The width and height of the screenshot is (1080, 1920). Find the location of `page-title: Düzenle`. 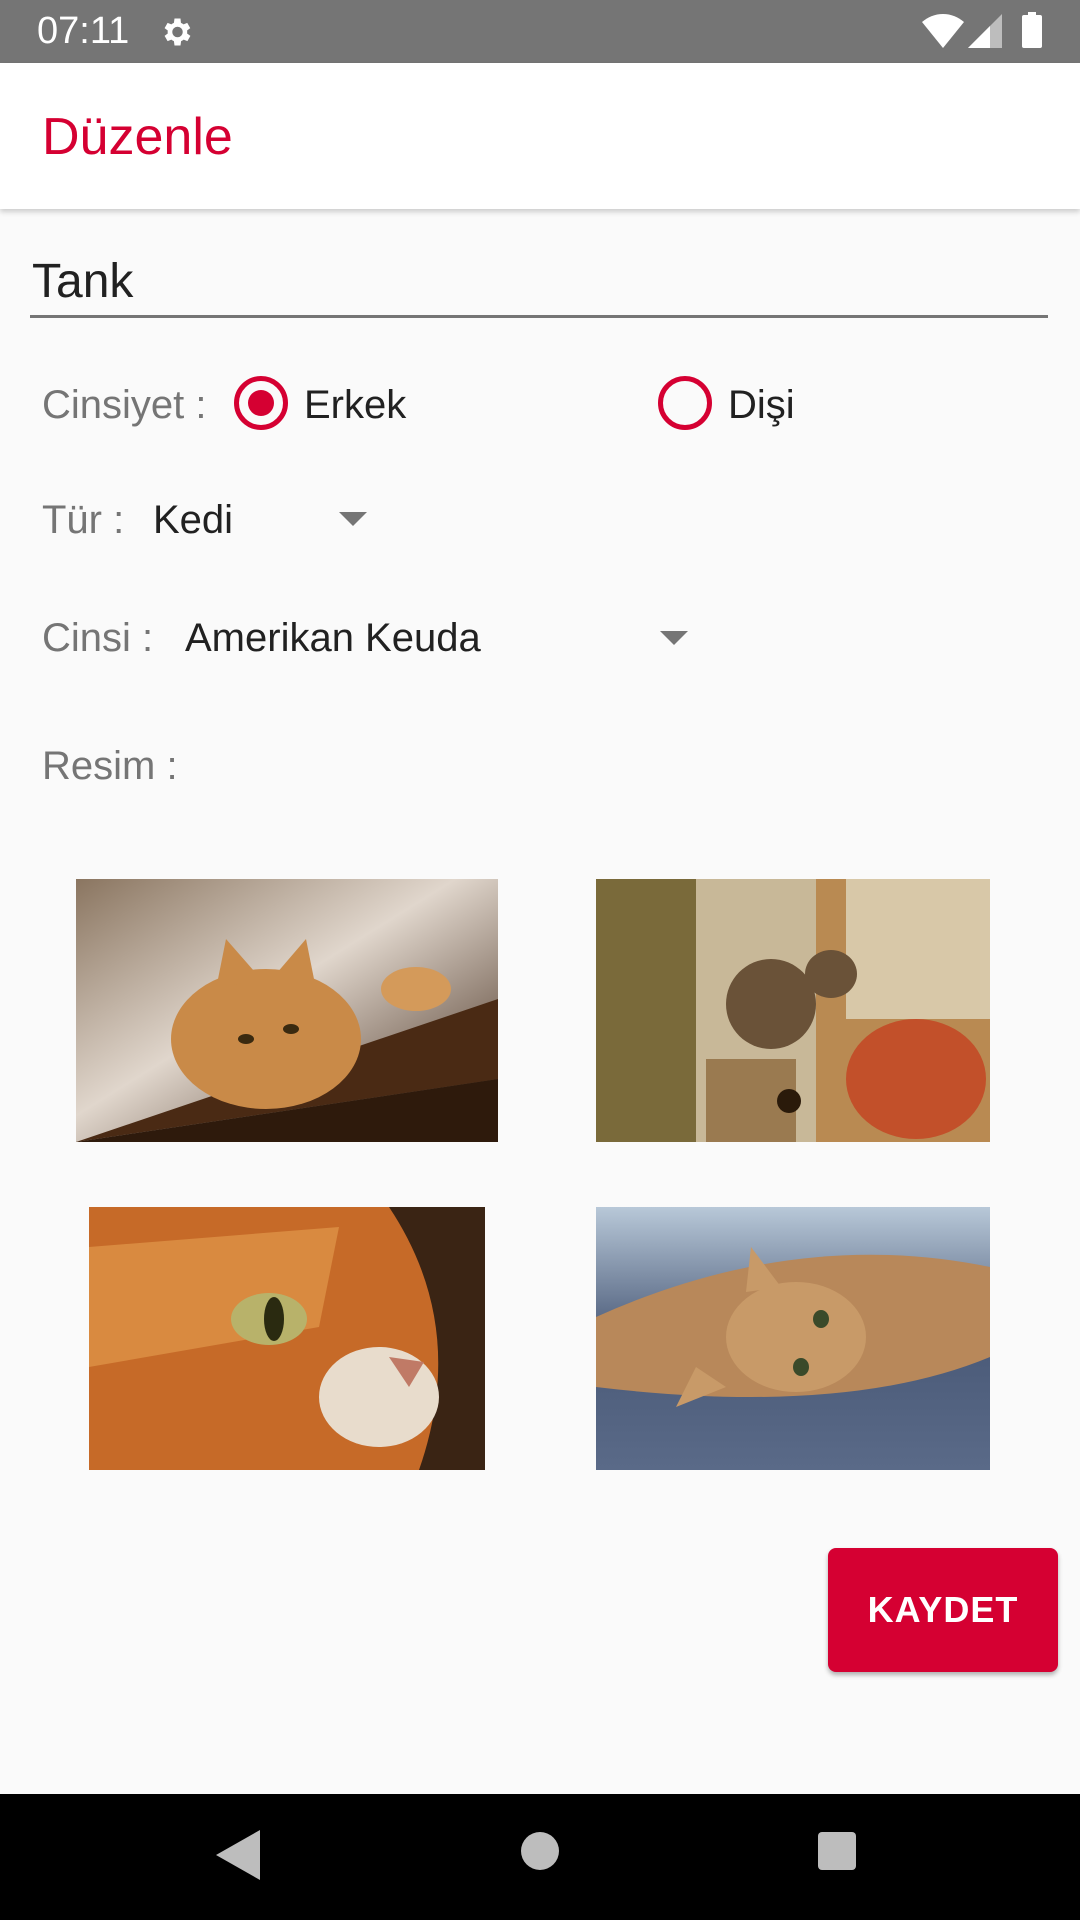

page-title: Düzenle is located at coordinates (137, 137).